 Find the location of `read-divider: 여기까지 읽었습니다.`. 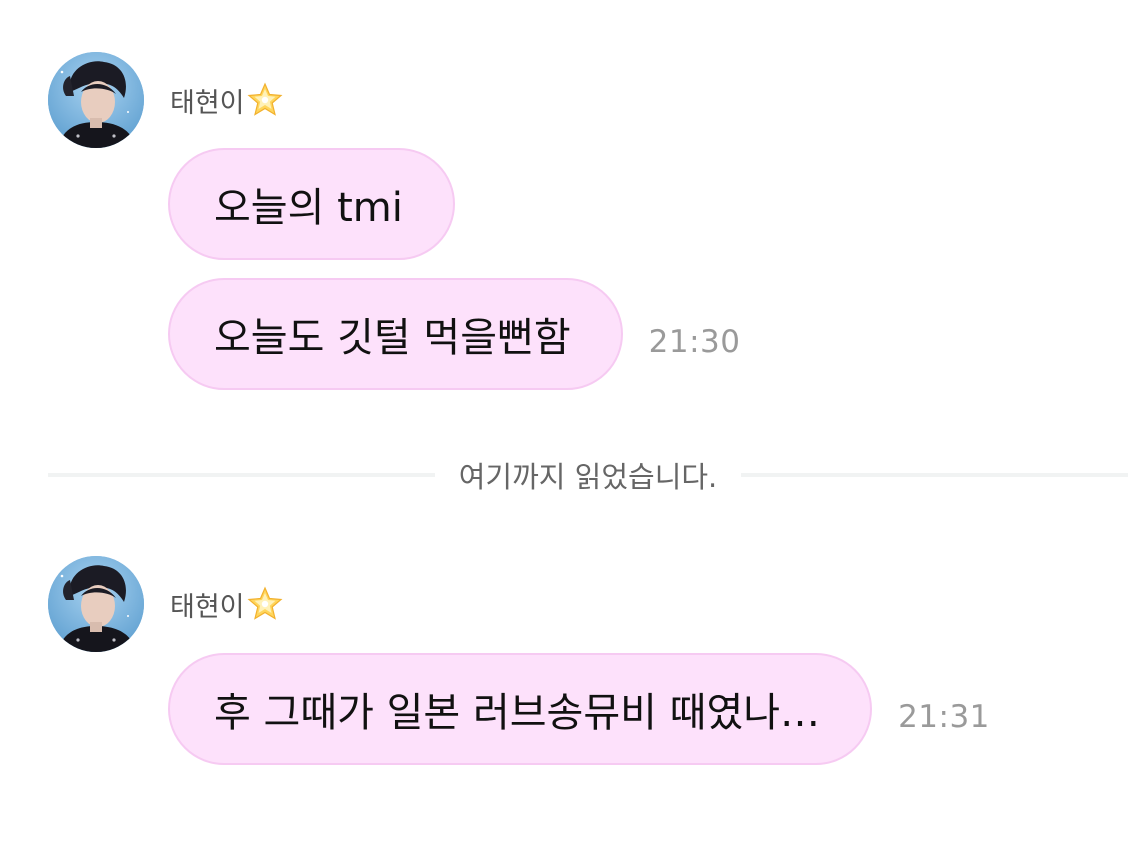

read-divider: 여기까지 읽었습니다. is located at coordinates (588, 475).